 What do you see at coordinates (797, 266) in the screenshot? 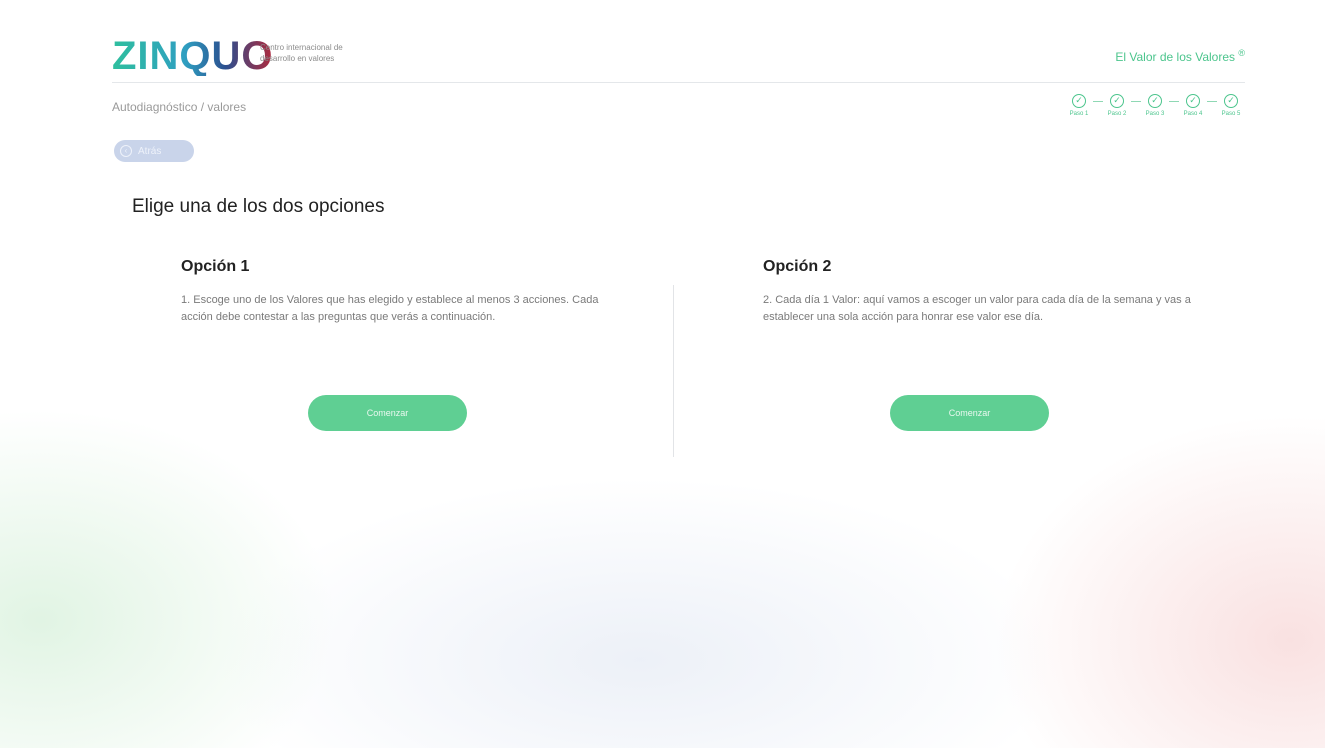
I see `option-2-title: Opción 2` at bounding box center [797, 266].